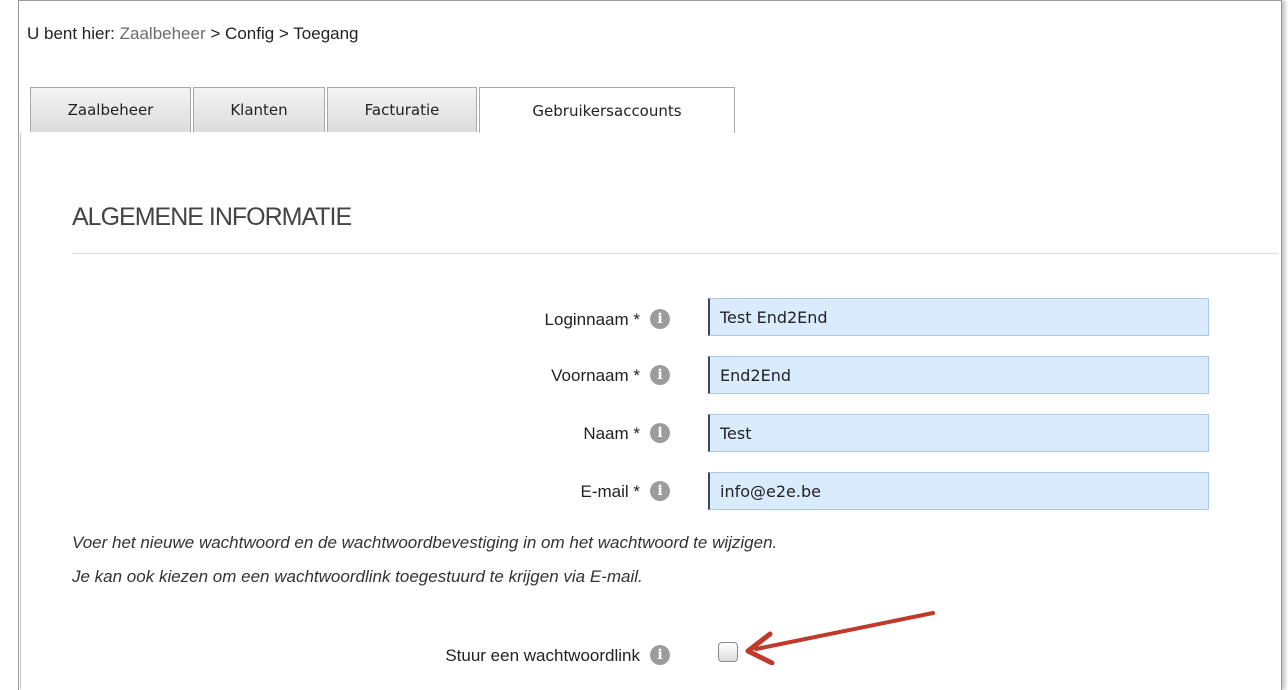 The height and width of the screenshot is (690, 1288). What do you see at coordinates (728, 652) in the screenshot?
I see `send-link-checkbox` at bounding box center [728, 652].